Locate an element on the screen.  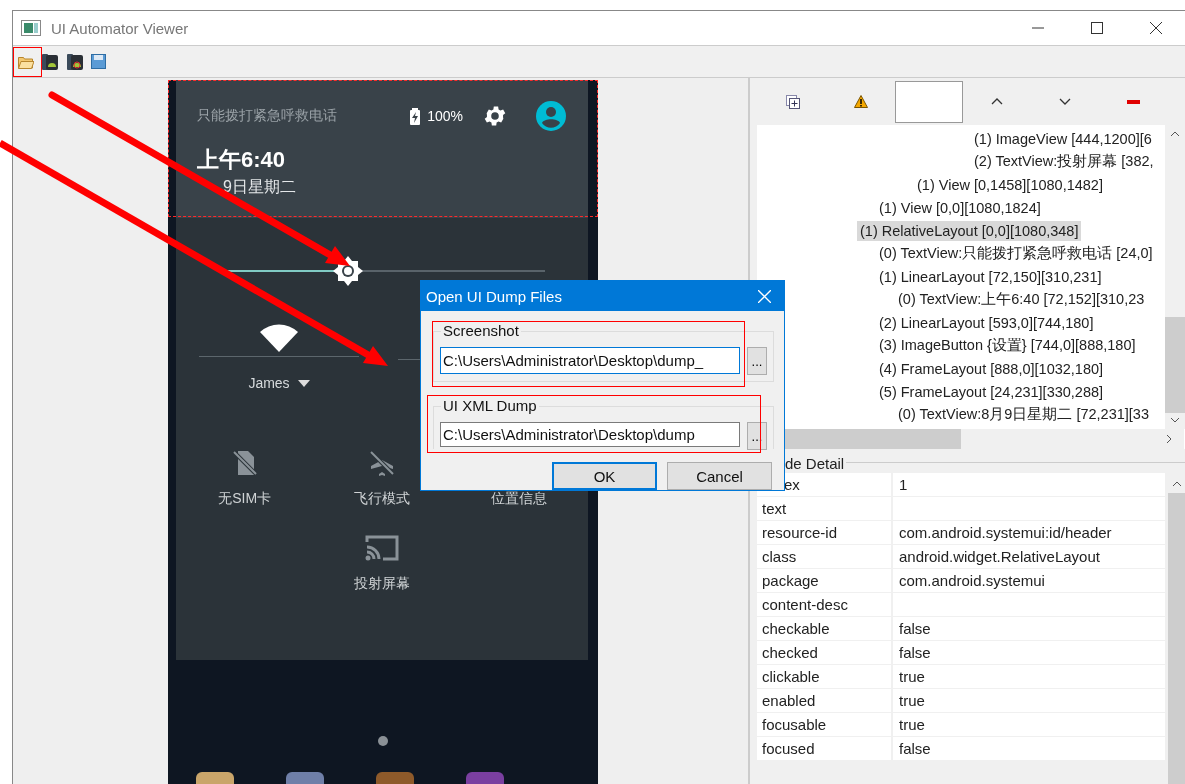
save-icon is located at coordinates (98, 61).